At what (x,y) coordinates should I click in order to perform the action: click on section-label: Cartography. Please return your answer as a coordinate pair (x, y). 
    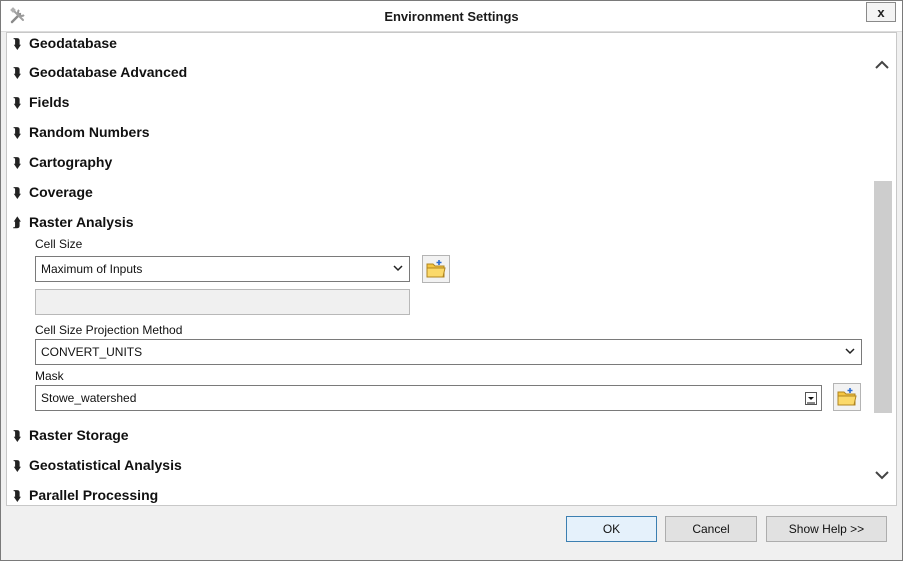
    Looking at the image, I should click on (71, 162).